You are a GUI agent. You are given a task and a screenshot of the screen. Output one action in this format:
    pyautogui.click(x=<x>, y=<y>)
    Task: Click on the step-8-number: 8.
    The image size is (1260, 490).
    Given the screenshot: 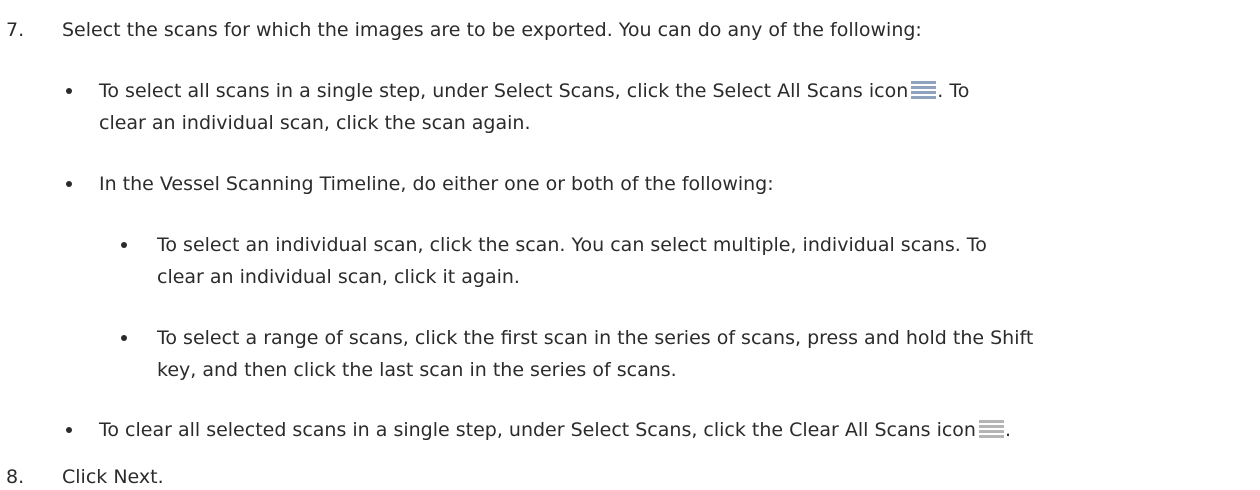 What is the action you would take?
    pyautogui.click(x=15, y=477)
    